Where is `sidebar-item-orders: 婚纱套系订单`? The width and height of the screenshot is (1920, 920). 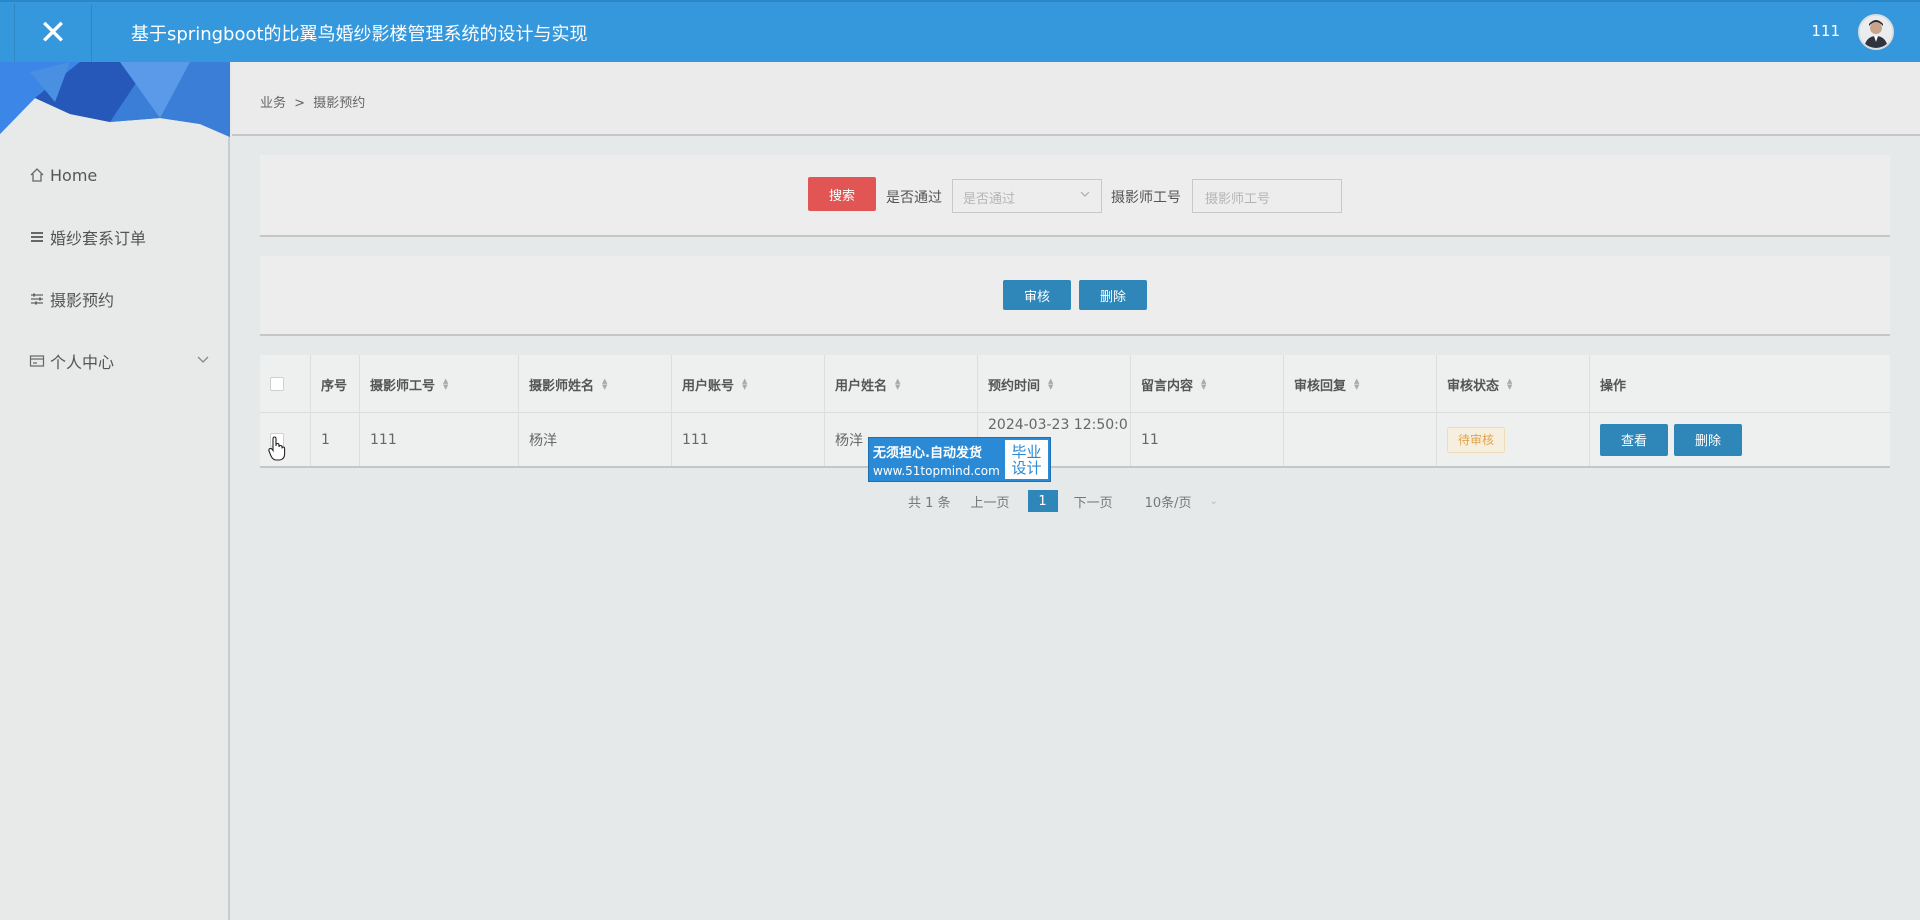 sidebar-item-orders: 婚纱套系订单 is located at coordinates (87, 237).